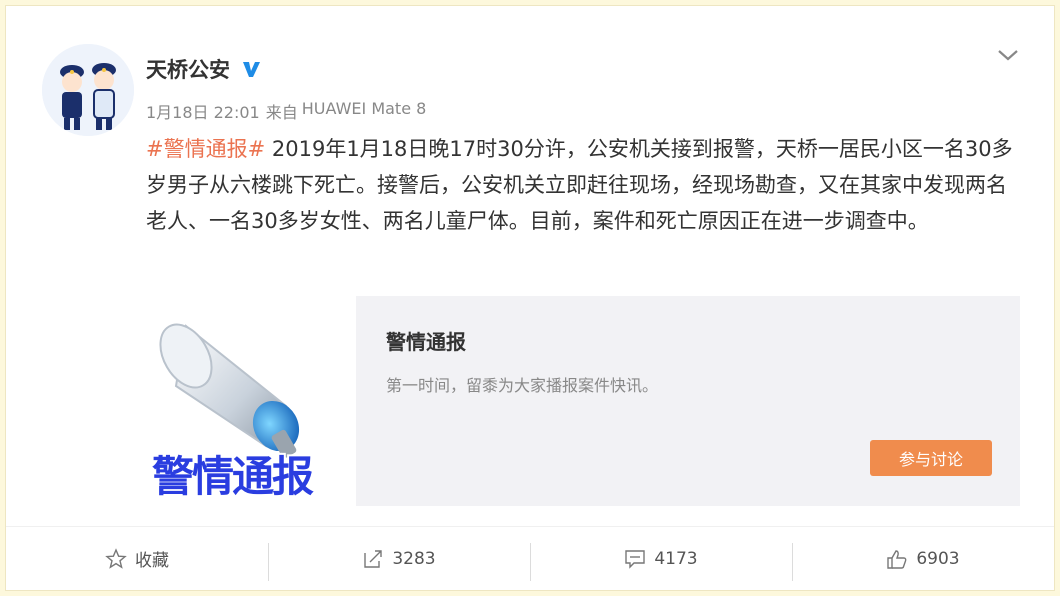 The image size is (1060, 596). What do you see at coordinates (251, 401) in the screenshot?
I see `link-card-thumbnail: 警情通报` at bounding box center [251, 401].